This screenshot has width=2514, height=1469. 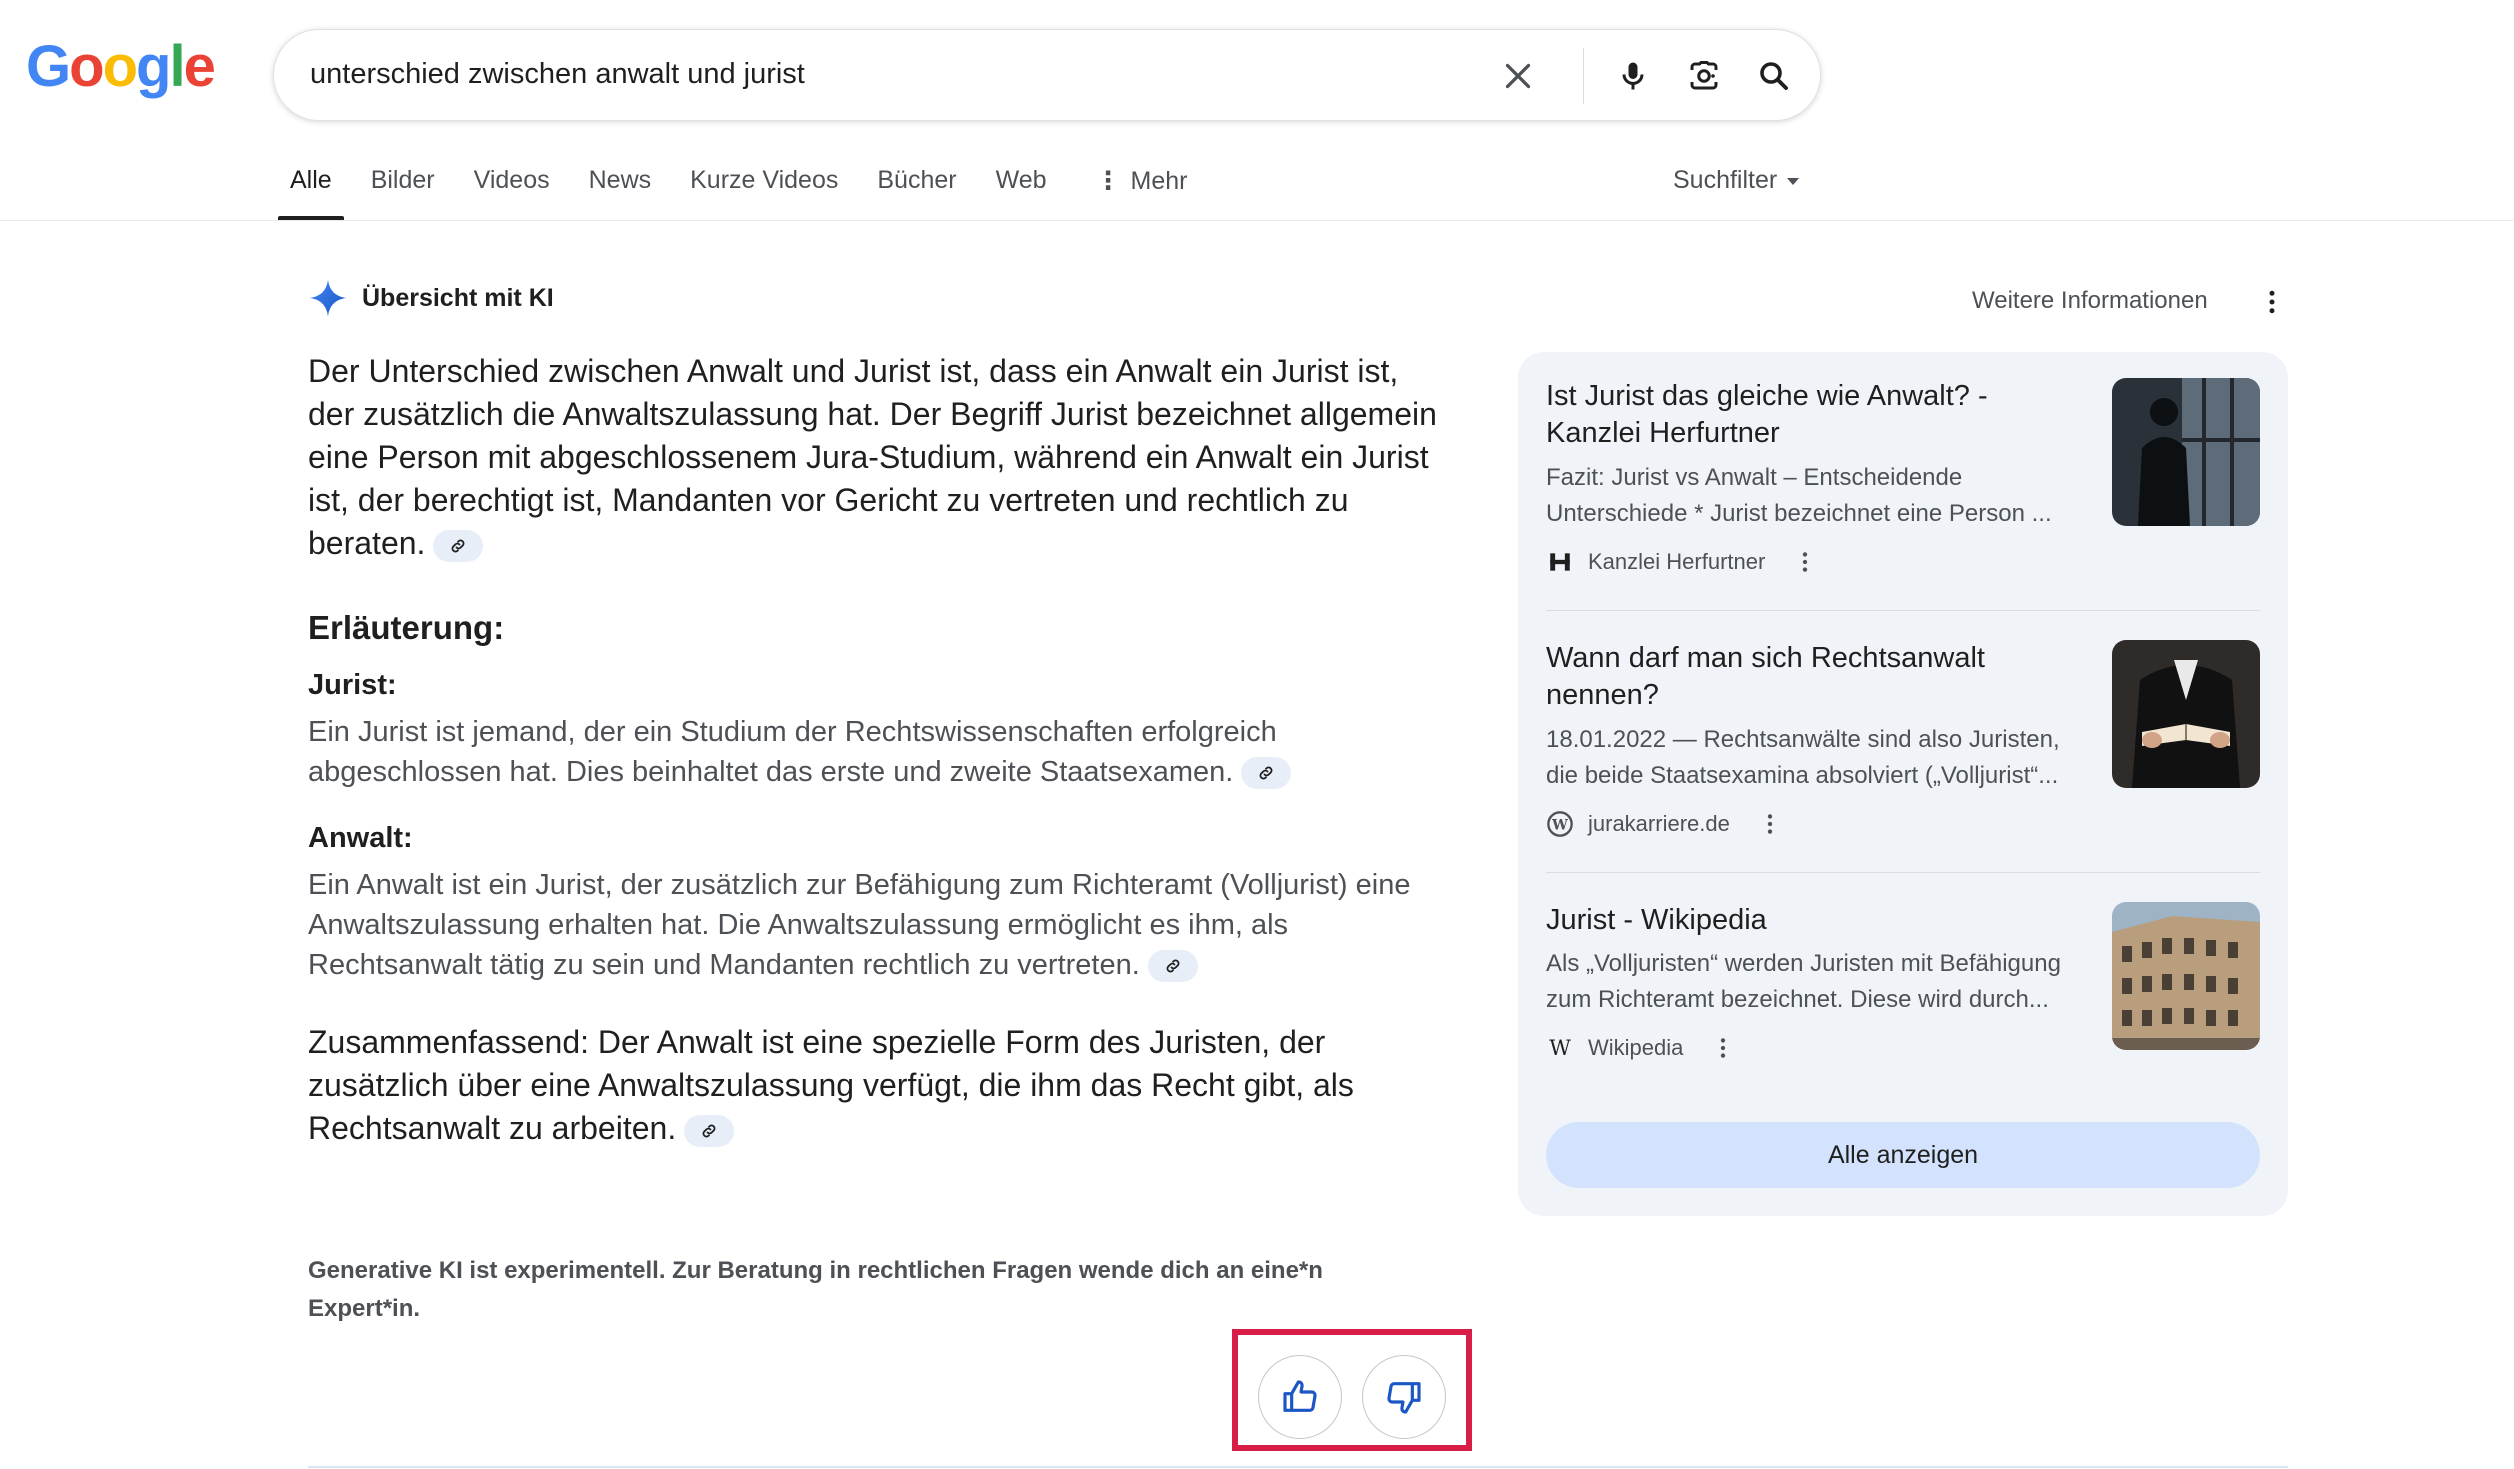 I want to click on sparkle-icon, so click(x=328, y=298).